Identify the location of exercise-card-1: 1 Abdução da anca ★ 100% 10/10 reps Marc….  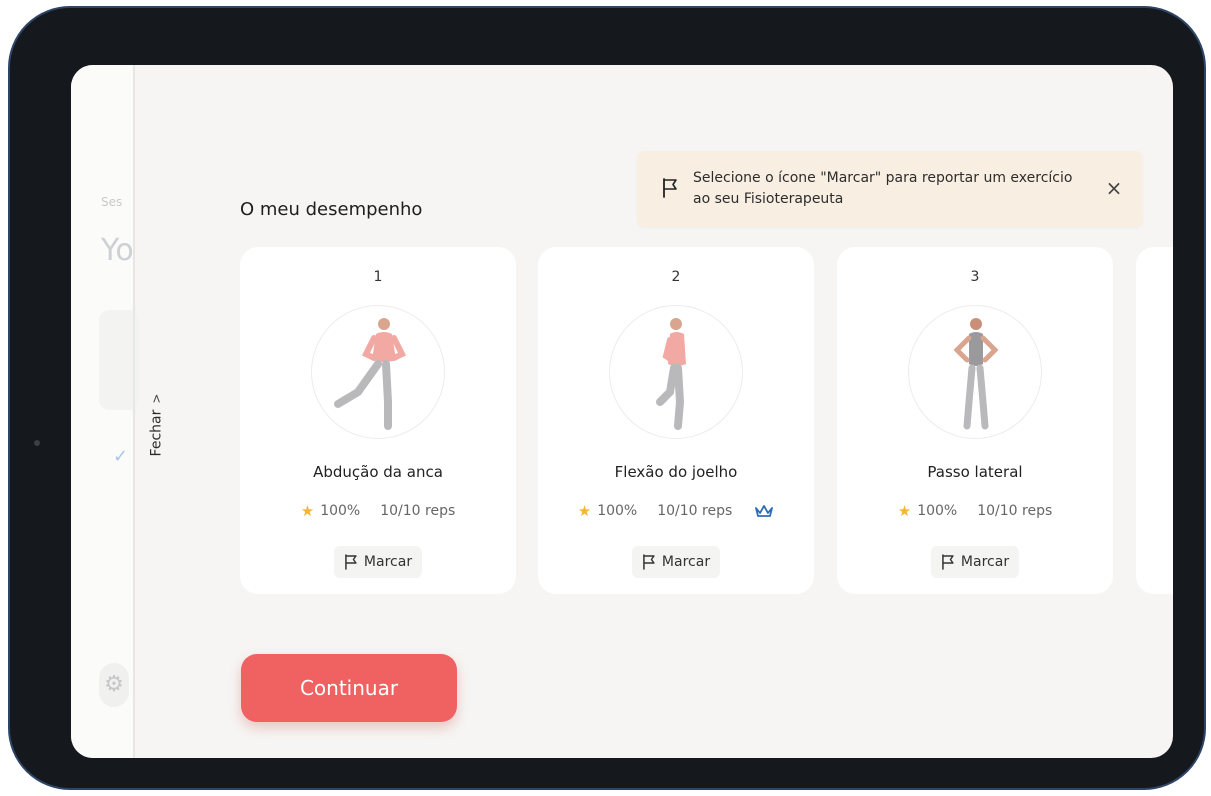
(378, 420).